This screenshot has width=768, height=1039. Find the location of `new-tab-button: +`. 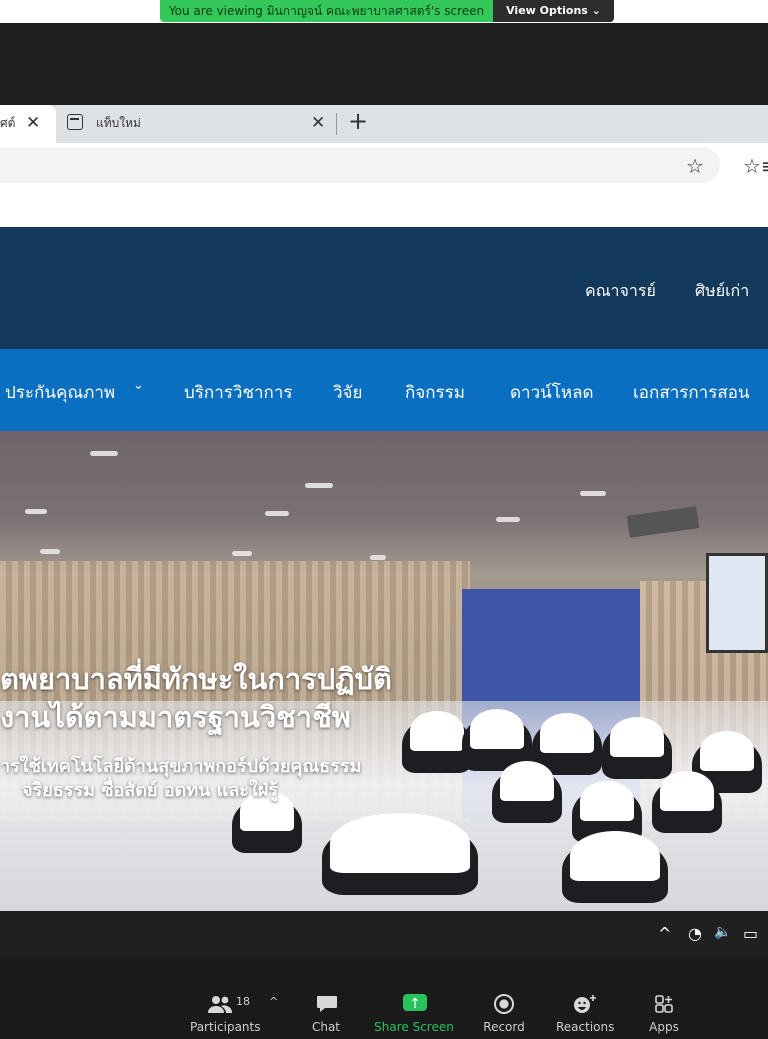

new-tab-button: + is located at coordinates (358, 121).